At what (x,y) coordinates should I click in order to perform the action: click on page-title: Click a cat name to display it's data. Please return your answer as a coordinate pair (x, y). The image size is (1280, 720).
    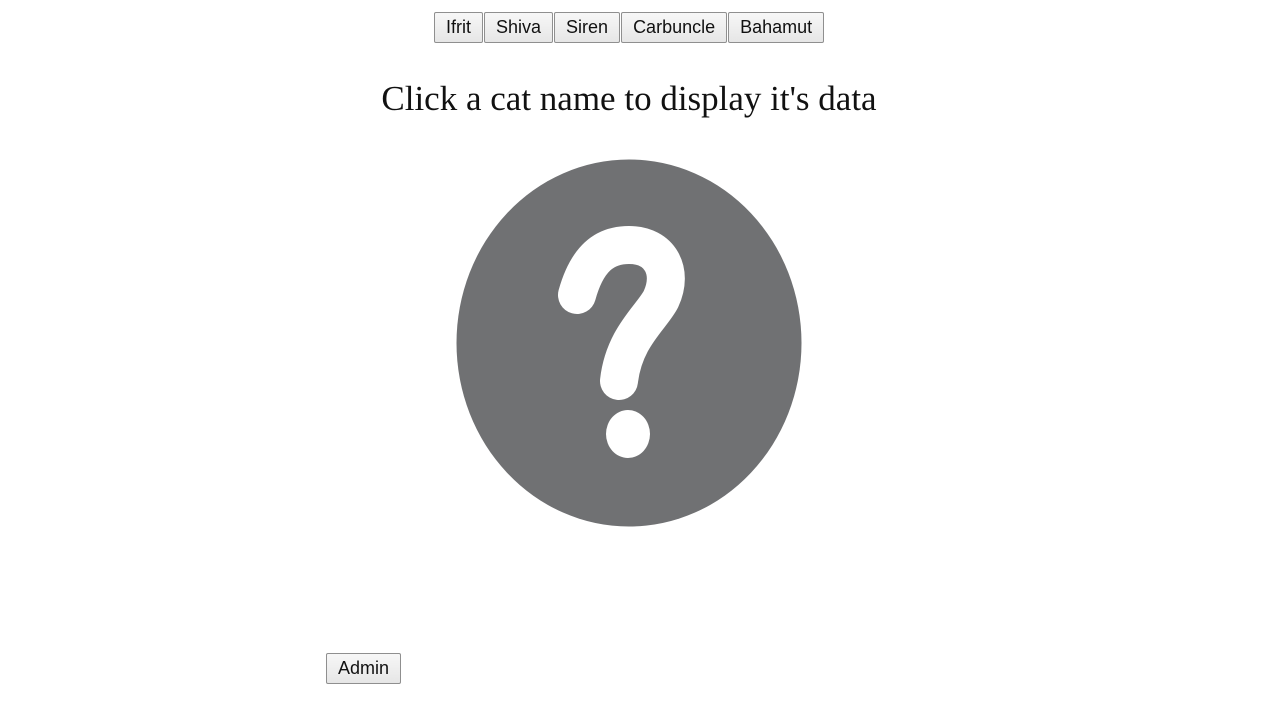
    Looking at the image, I should click on (629, 98).